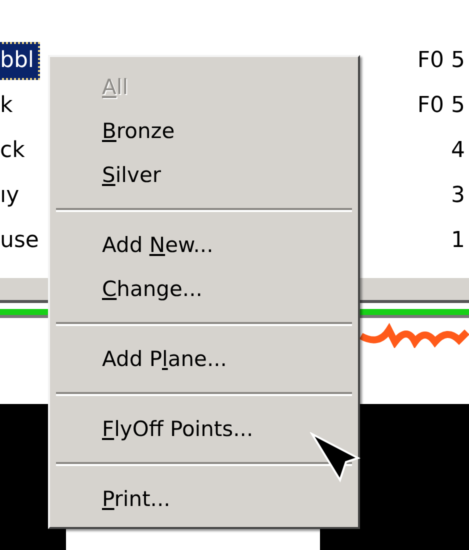 Image resolution: width=469 pixels, height=550 pixels. I want to click on list-cell: use, so click(22, 241).